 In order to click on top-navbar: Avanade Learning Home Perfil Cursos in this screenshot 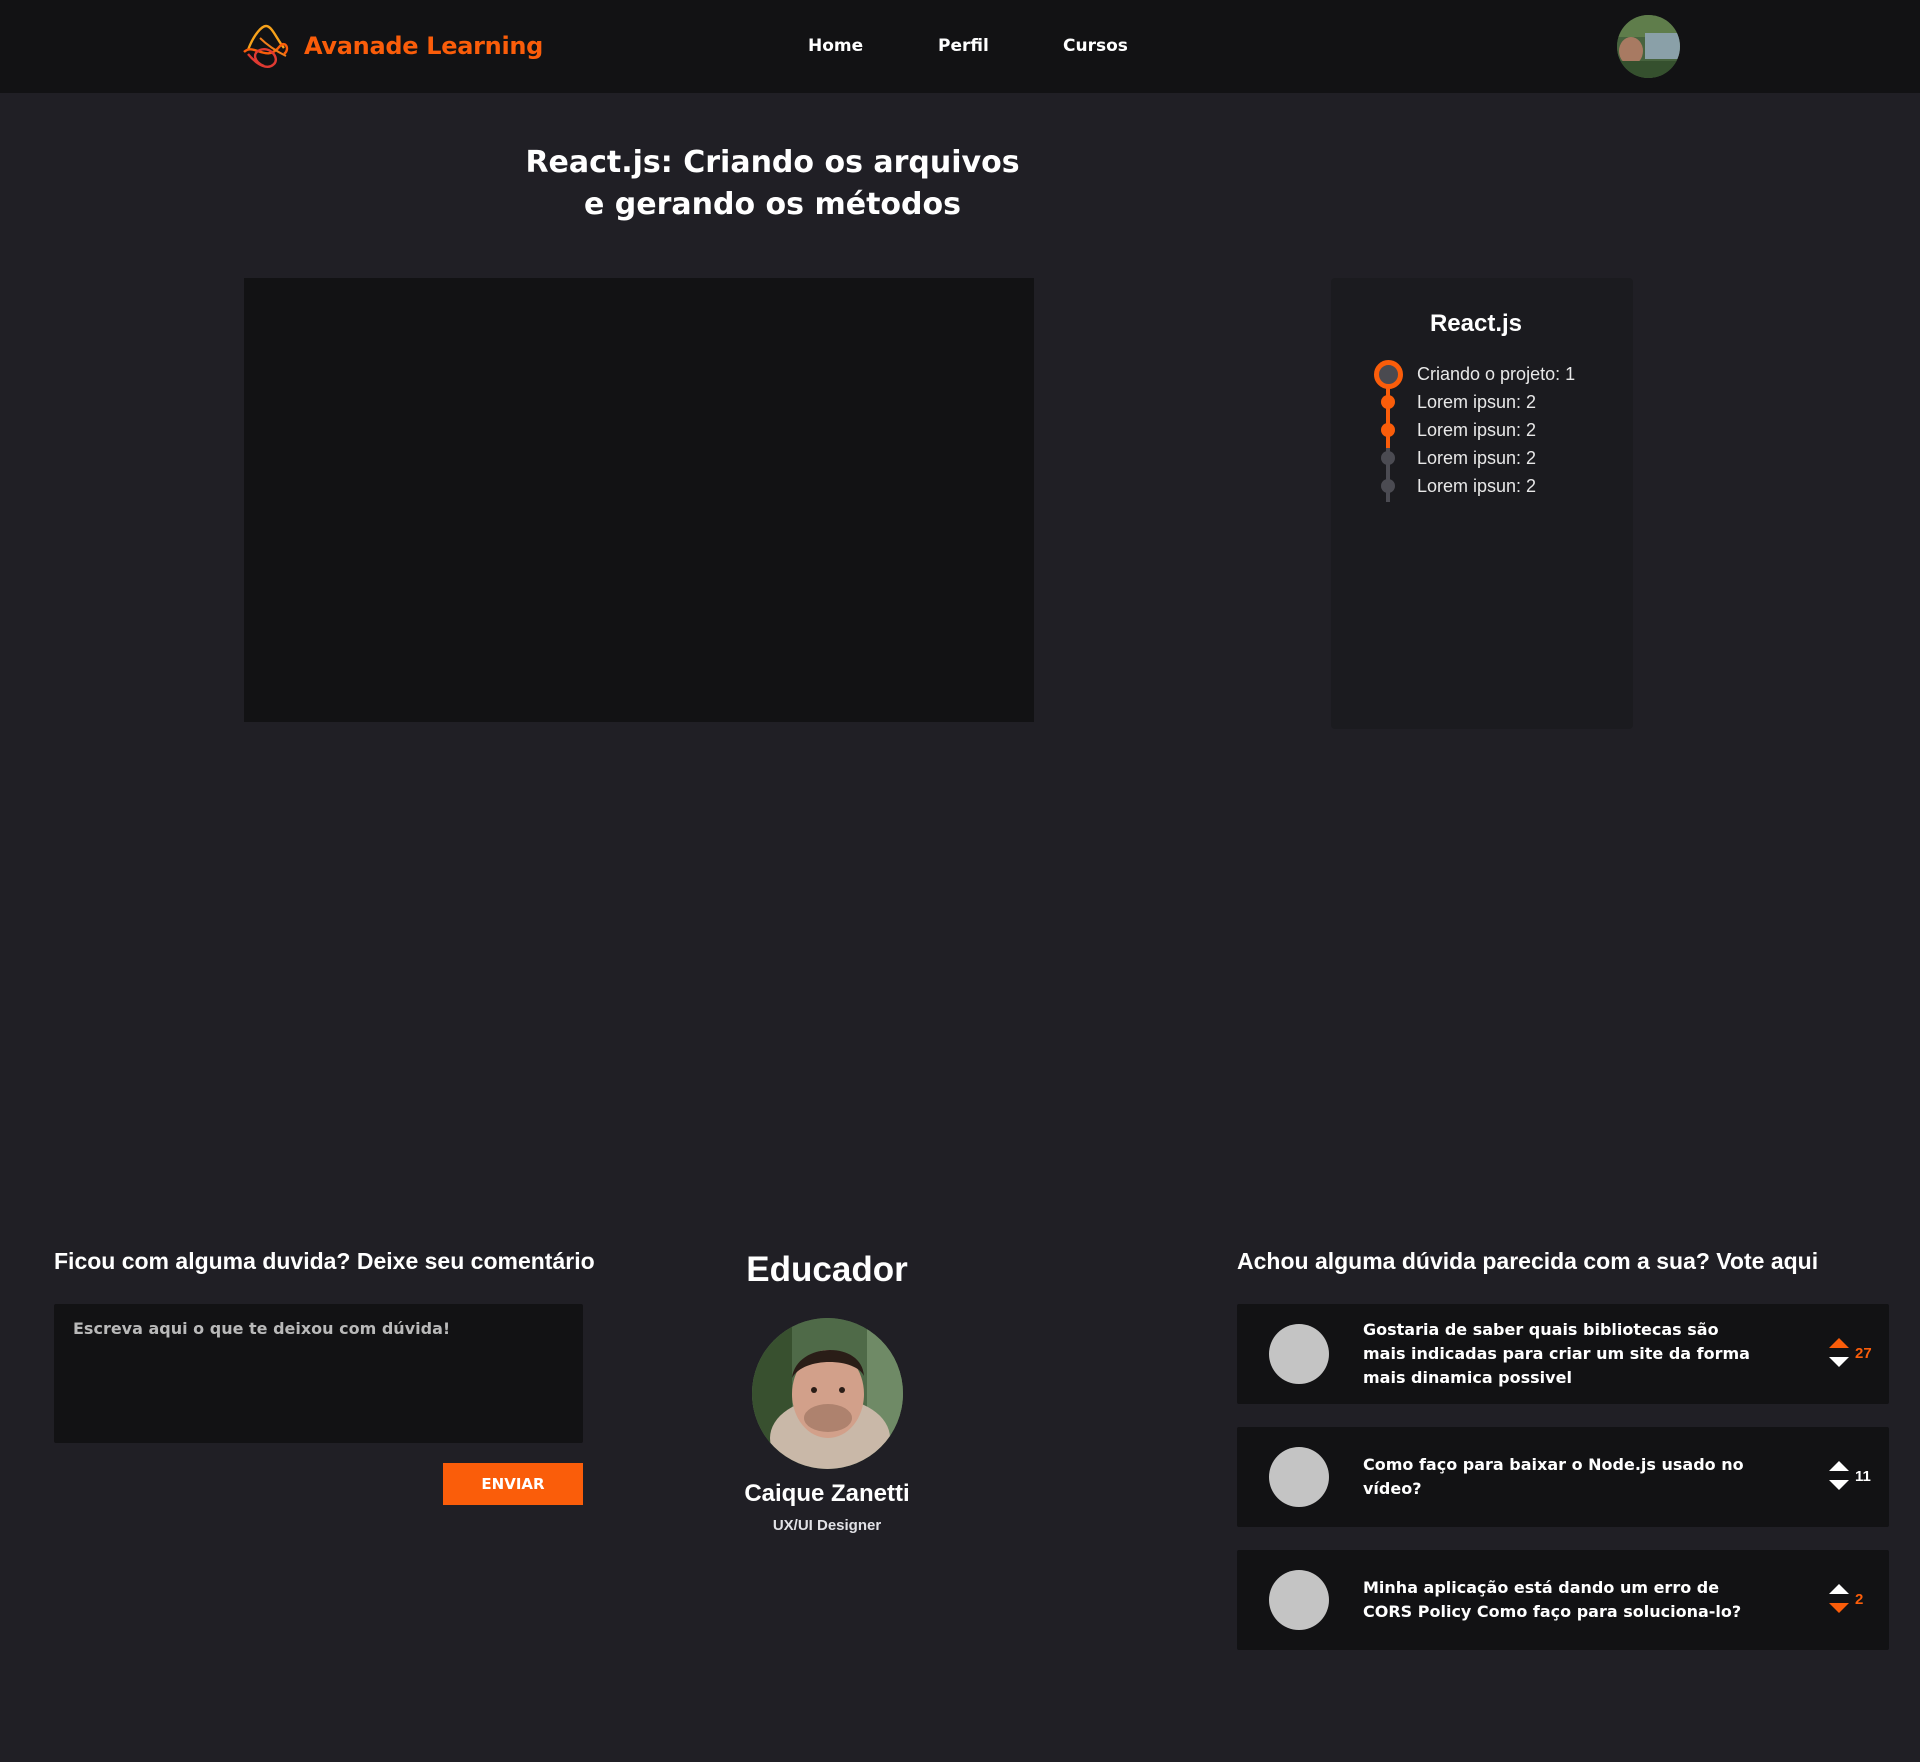, I will do `click(960, 46)`.